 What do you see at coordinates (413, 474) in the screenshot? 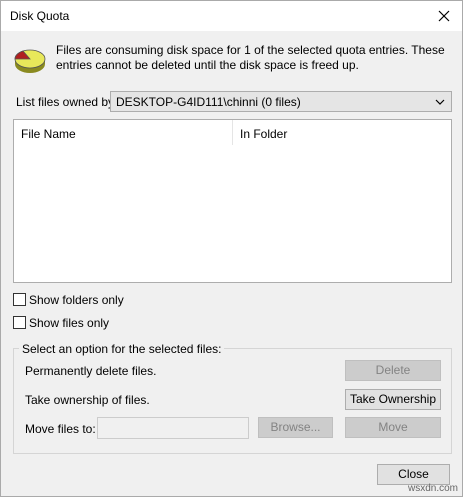
I see `close-button: Close` at bounding box center [413, 474].